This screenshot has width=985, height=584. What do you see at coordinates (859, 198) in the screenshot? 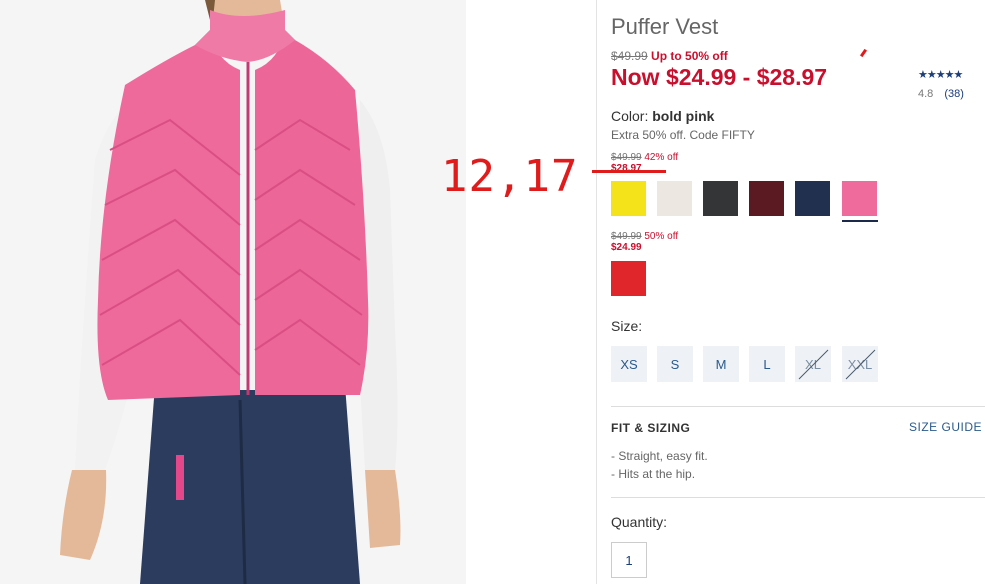
I see `swatch-bold-pink` at bounding box center [859, 198].